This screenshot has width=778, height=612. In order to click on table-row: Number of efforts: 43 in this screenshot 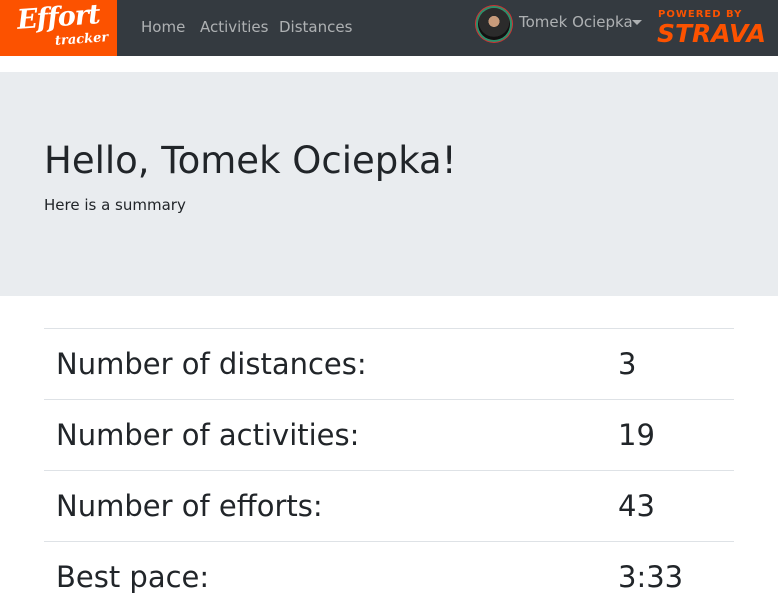, I will do `click(389, 506)`.